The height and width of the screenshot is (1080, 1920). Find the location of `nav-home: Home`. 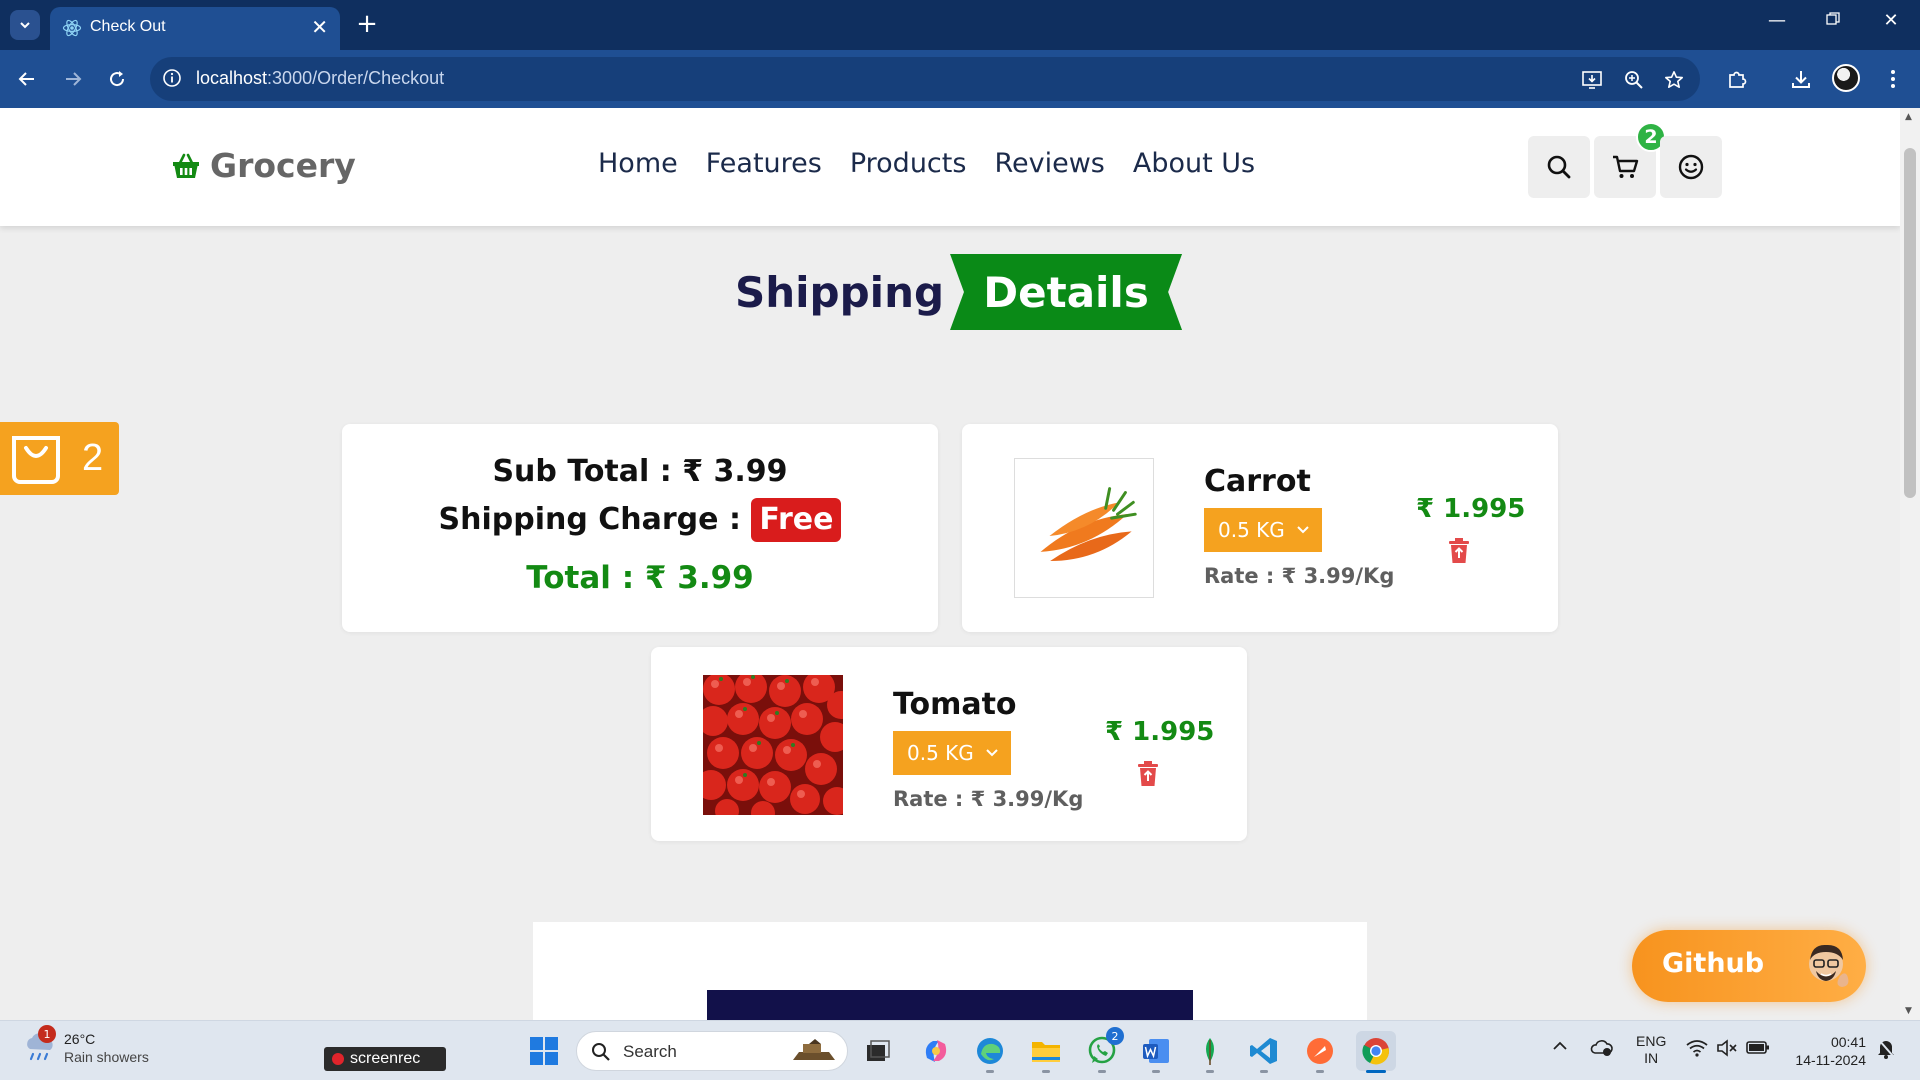

nav-home: Home is located at coordinates (638, 163).